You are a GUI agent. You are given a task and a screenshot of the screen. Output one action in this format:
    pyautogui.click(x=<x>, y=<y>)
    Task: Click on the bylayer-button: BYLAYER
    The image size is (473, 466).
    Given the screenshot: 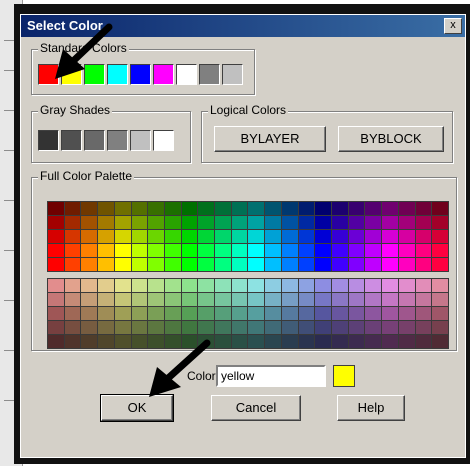 What is the action you would take?
    pyautogui.click(x=270, y=139)
    